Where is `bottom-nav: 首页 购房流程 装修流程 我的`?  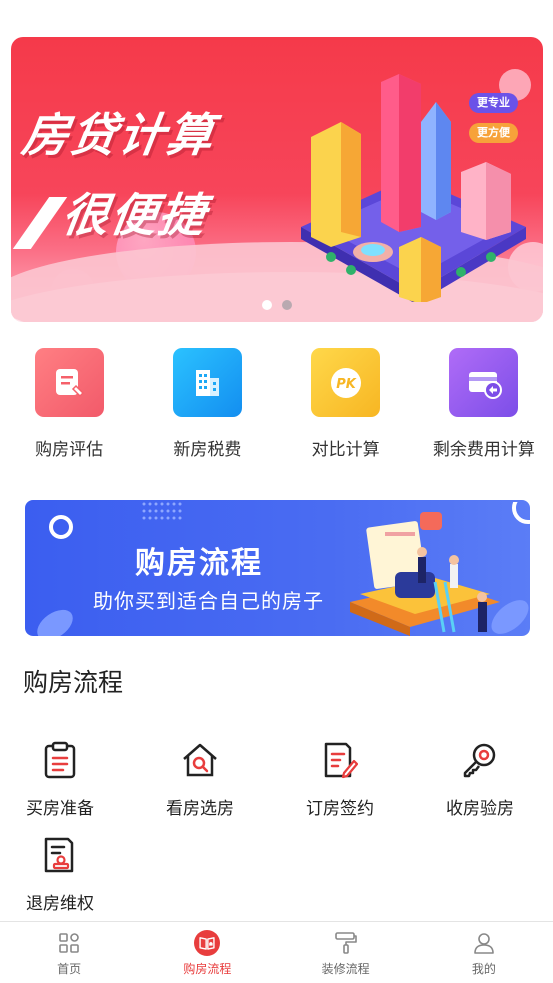 bottom-nav: 首页 购房流程 装修流程 我的 is located at coordinates (276, 952).